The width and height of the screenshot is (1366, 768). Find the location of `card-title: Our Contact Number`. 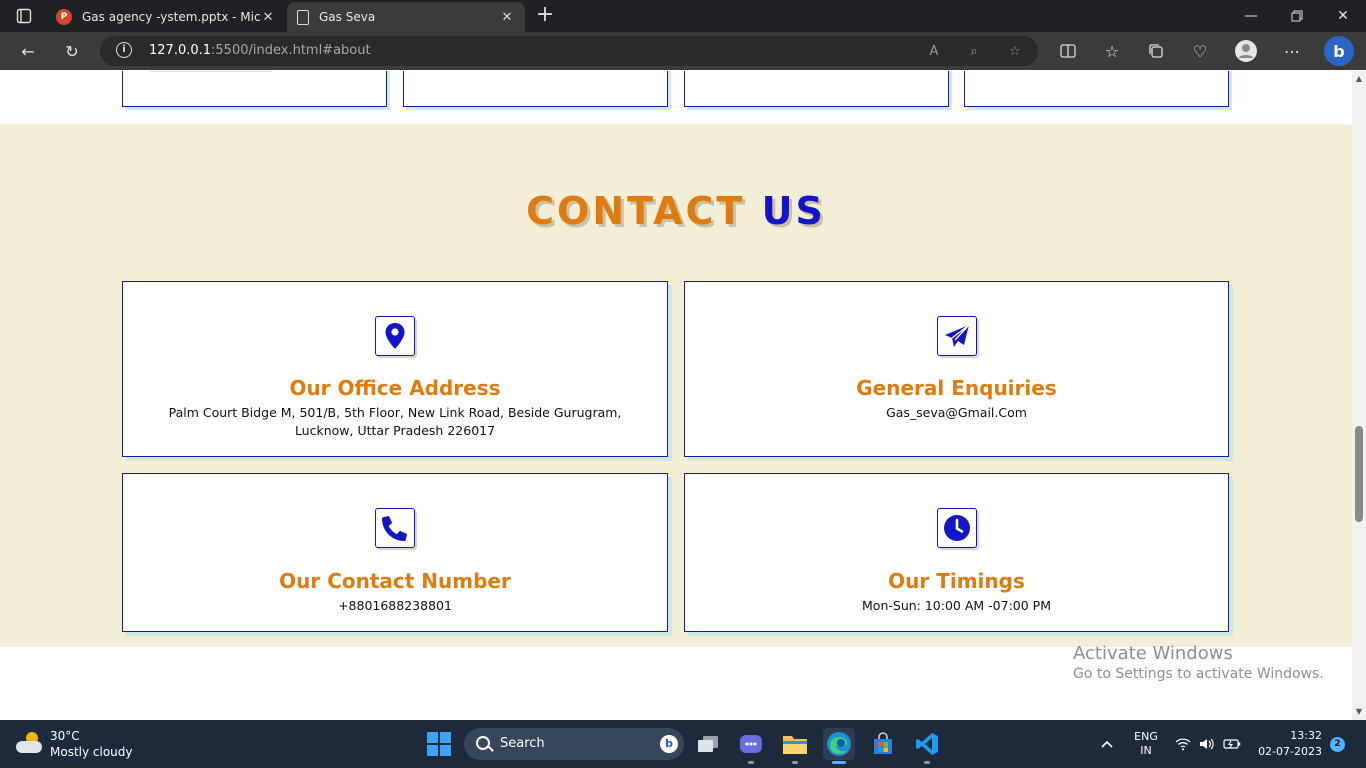

card-title: Our Contact Number is located at coordinates (395, 581).